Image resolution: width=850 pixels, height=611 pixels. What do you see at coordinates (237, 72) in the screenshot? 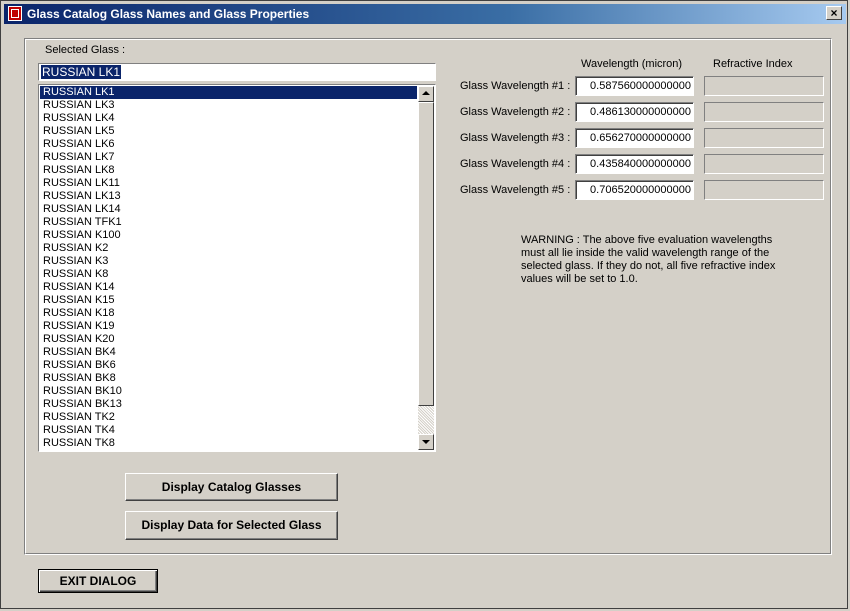
I see `selected-glass-input: RUSSIAN LK1` at bounding box center [237, 72].